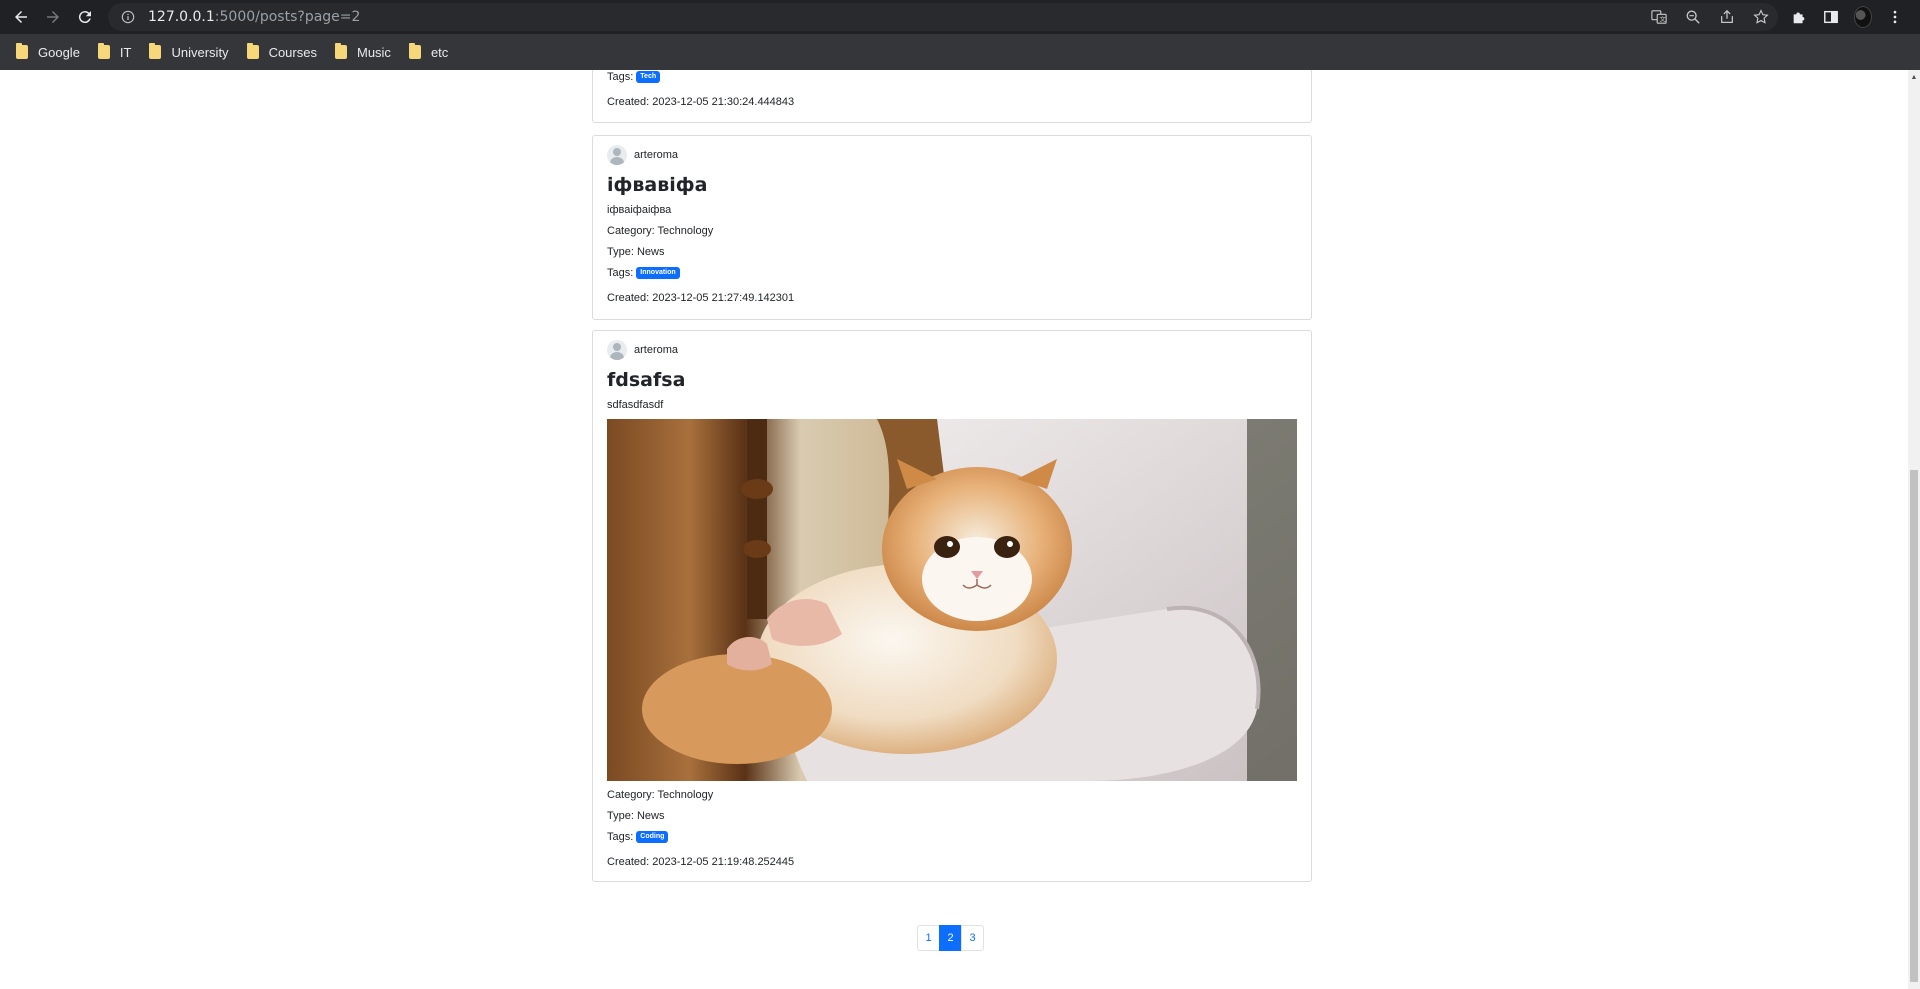  I want to click on side-panel-icon, so click(1831, 17).